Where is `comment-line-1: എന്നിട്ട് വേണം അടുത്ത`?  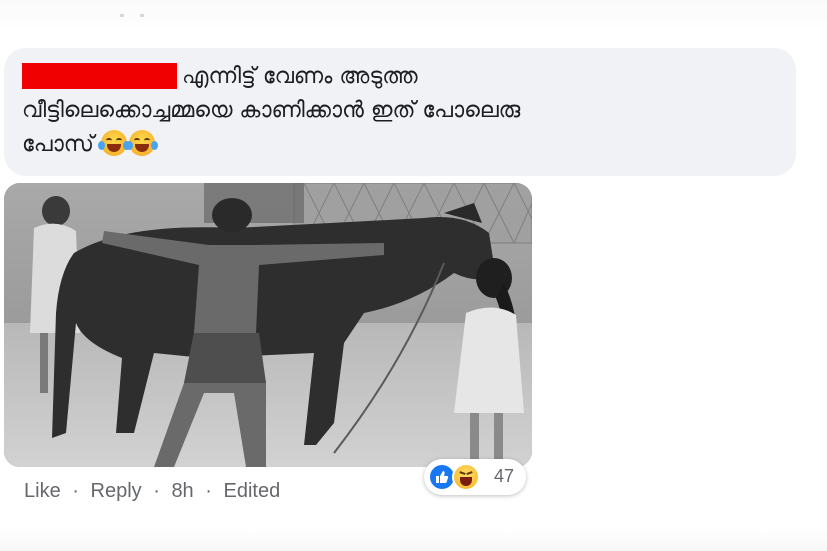
comment-line-1: എന്നിട്ട് വേണം അടുത്ത is located at coordinates (300, 76).